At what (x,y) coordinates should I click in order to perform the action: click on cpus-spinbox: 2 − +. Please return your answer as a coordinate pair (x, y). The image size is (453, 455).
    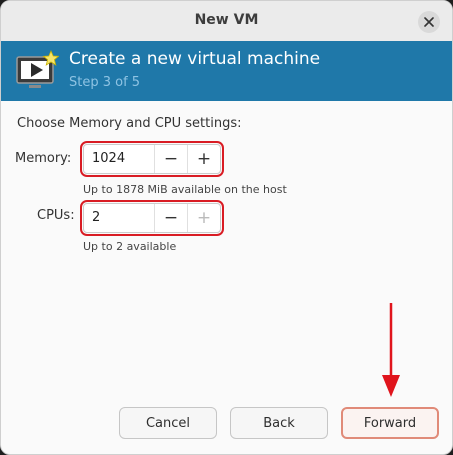
    Looking at the image, I should click on (152, 218).